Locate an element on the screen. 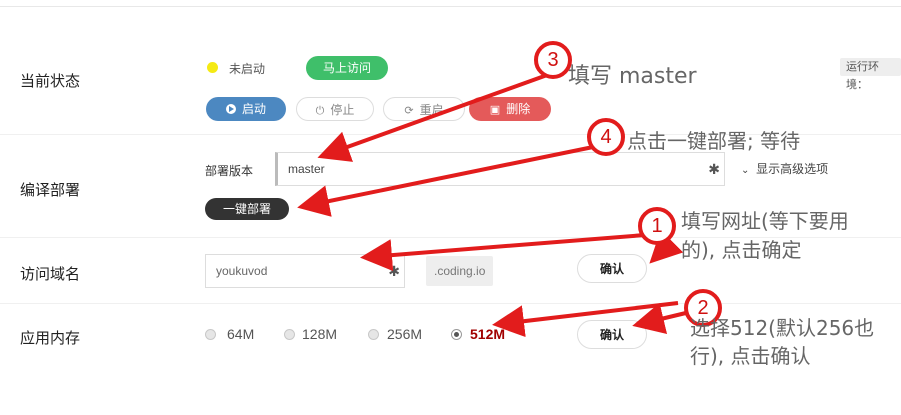 This screenshot has width=901, height=415. arrow-1b is located at coordinates (666, 246).